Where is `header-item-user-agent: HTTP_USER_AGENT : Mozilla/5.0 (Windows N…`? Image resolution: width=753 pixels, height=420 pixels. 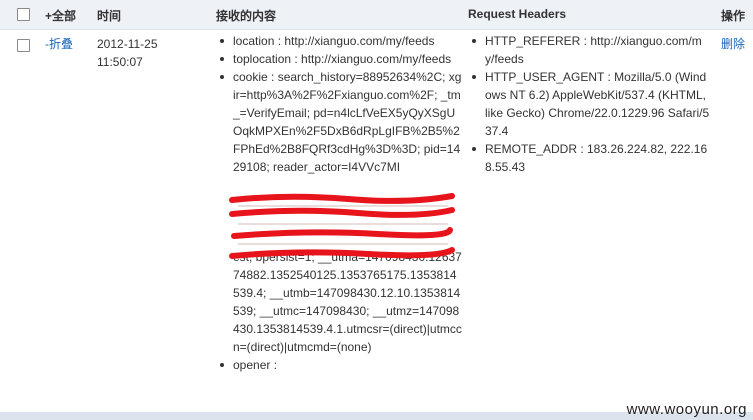
header-item-user-agent: HTTP_USER_AGENT : Mozilla/5.0 (Windows N… is located at coordinates (589, 104).